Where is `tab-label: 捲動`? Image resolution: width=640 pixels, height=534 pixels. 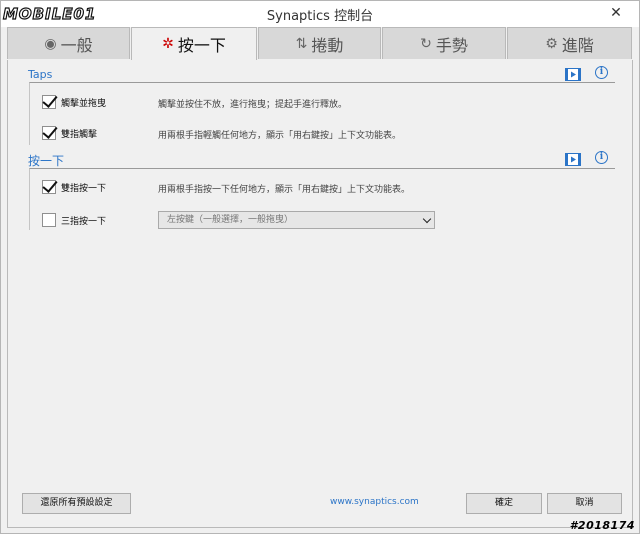
tab-label: 捲動 is located at coordinates (327, 45).